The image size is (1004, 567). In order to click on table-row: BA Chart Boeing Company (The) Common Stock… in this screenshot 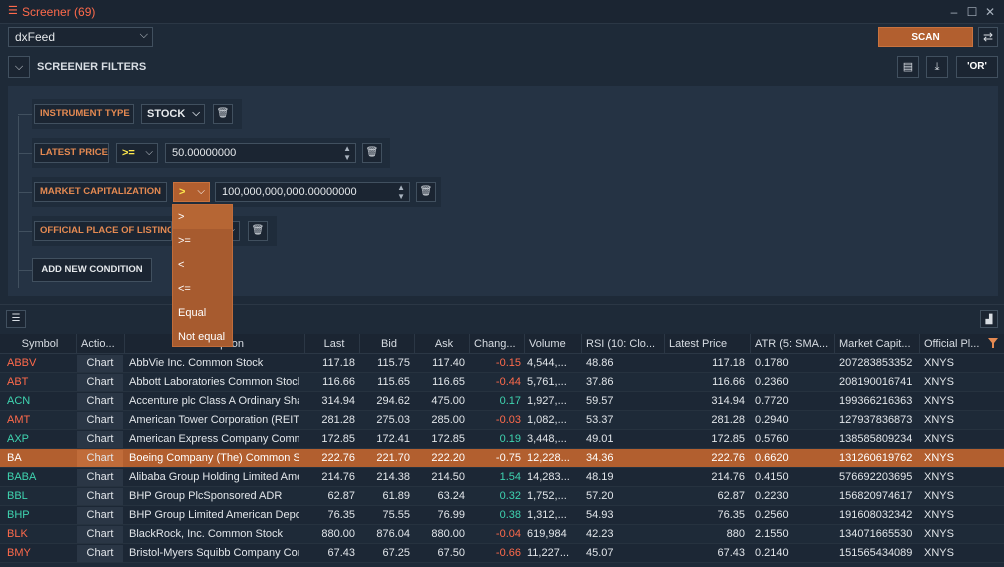, I will do `click(502, 458)`.